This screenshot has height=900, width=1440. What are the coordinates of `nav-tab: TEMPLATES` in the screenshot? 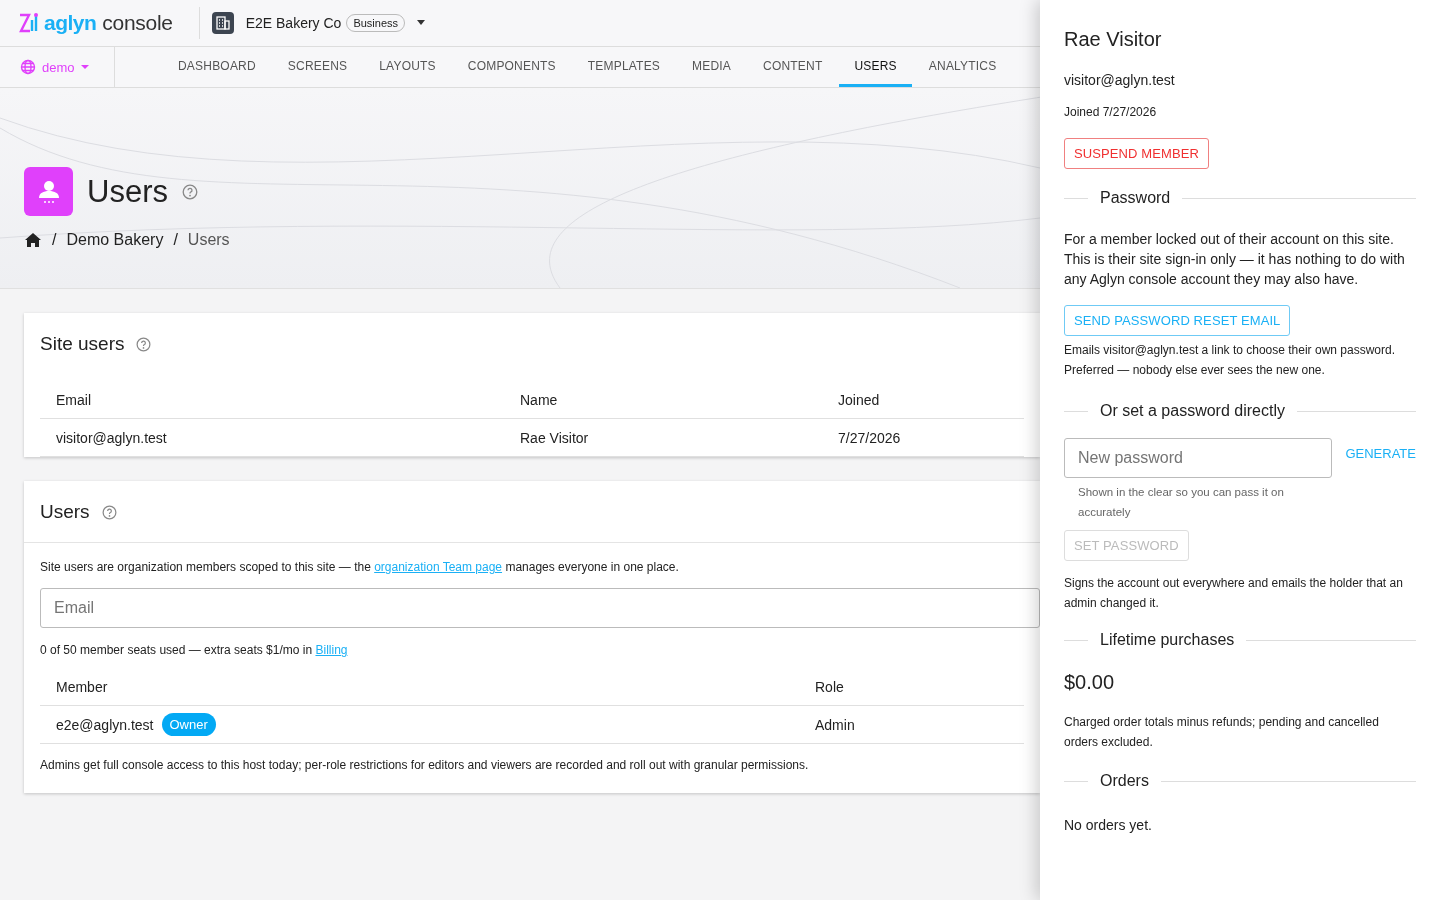 It's located at (624, 67).